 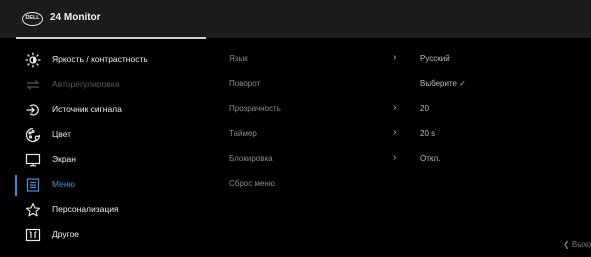 I want to click on brightness-icon, so click(x=33, y=60).